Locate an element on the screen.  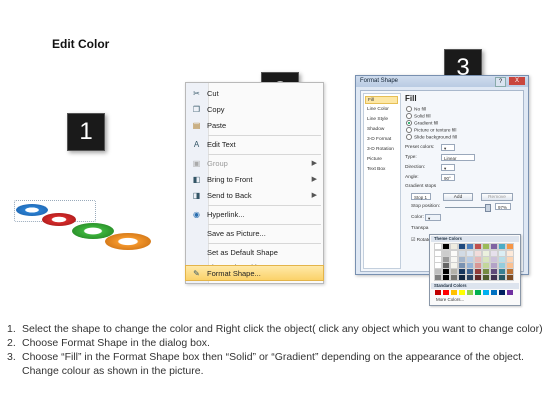
nav-item-fill: Fill is located at coordinates (381, 100).